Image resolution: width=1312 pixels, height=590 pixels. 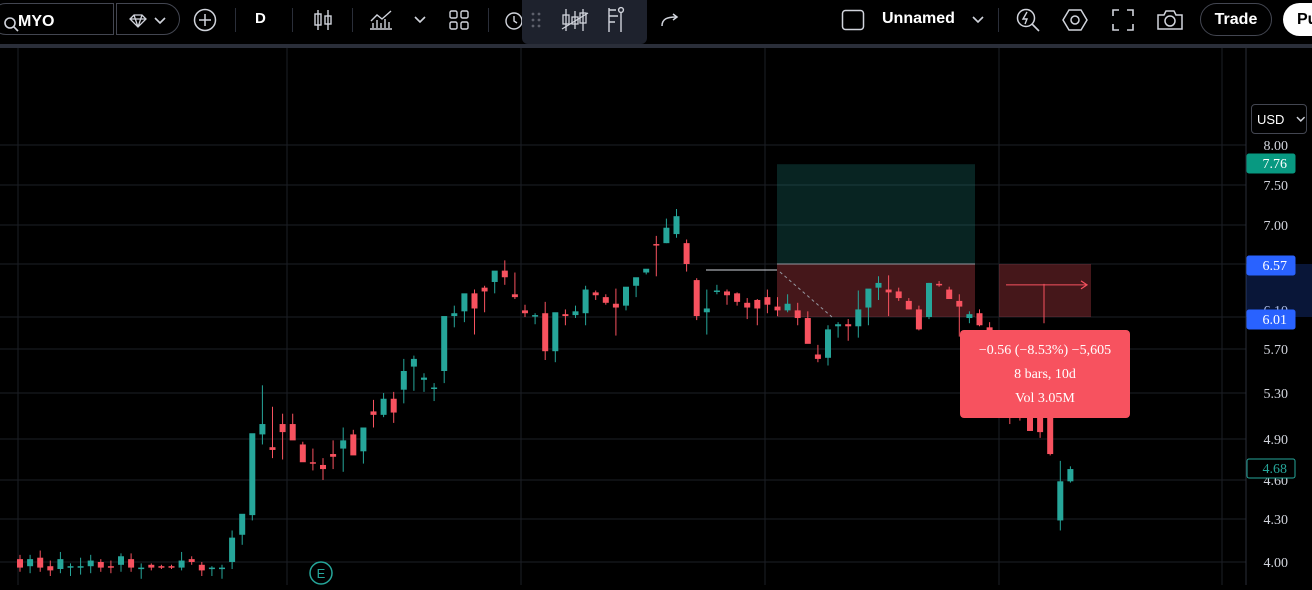 I want to click on redo-icon, so click(x=670, y=20).